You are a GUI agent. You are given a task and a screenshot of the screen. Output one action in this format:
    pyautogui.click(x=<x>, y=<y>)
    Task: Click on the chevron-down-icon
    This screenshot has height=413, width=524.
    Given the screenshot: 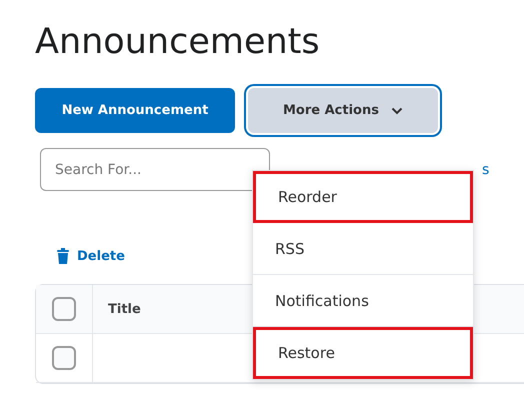 What is the action you would take?
    pyautogui.click(x=396, y=110)
    